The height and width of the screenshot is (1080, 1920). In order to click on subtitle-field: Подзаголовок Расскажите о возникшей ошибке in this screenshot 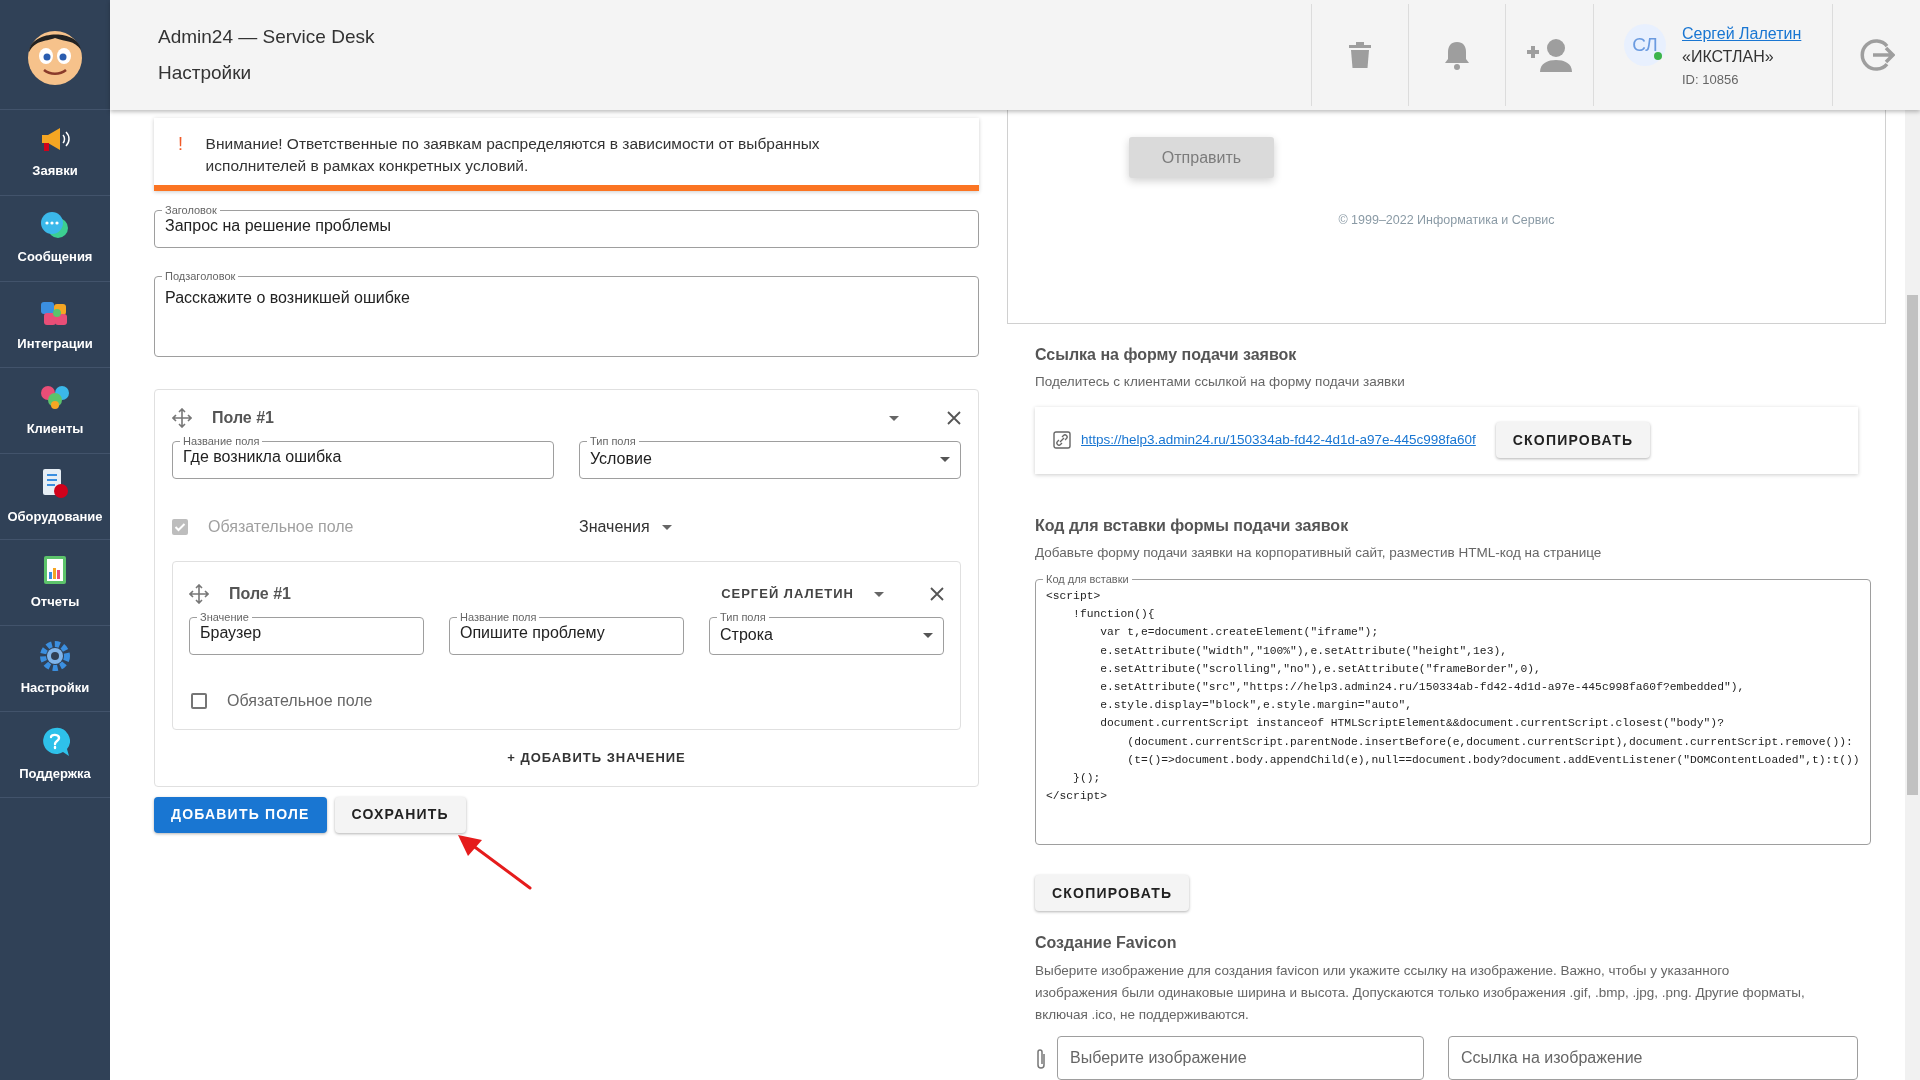, I will do `click(566, 313)`.